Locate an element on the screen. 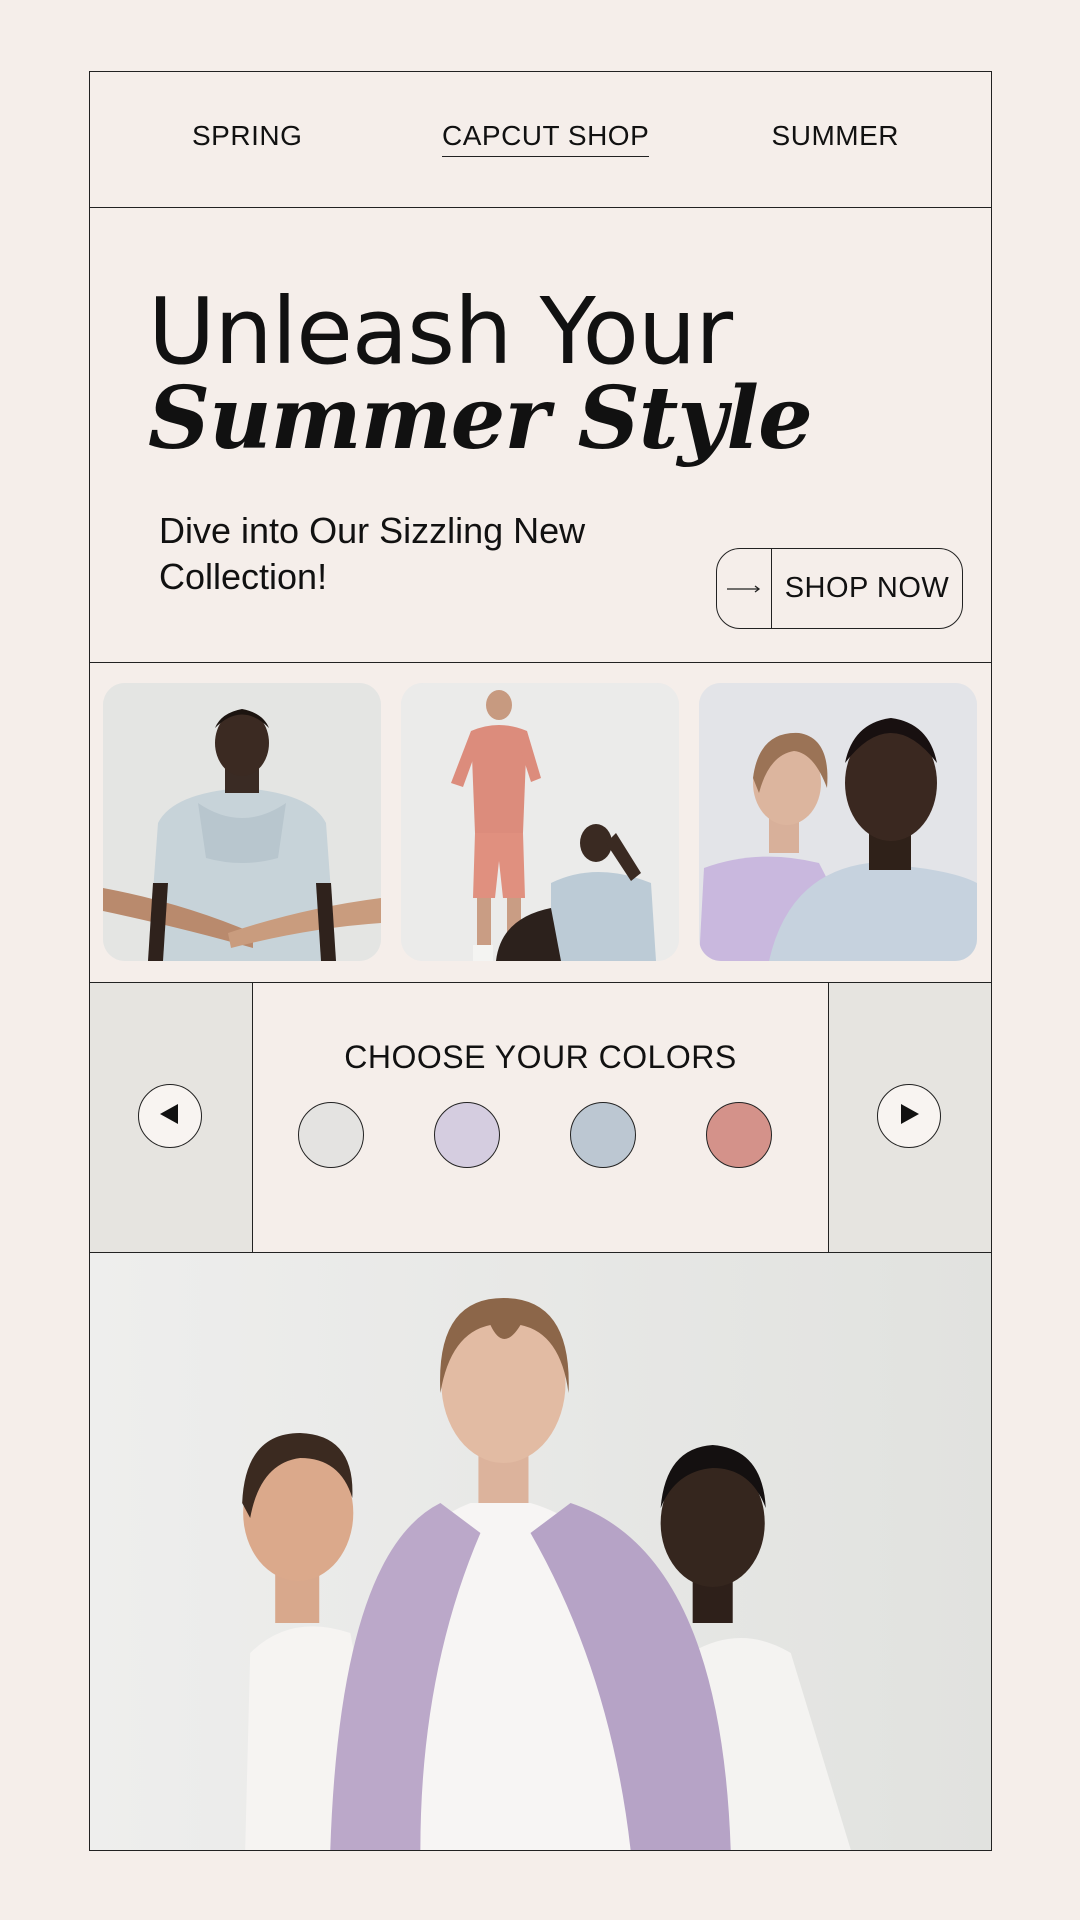  nav-item-capcut-shop: CAPCUT SHOP is located at coordinates (546, 138).